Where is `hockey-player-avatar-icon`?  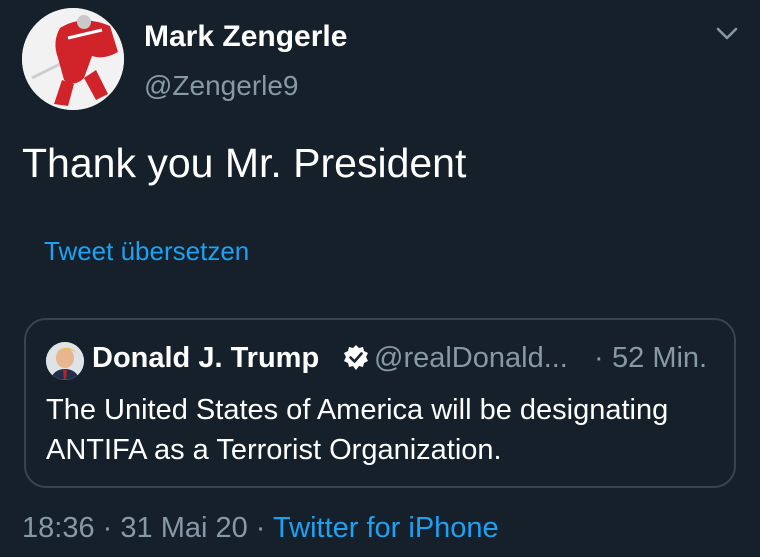 hockey-player-avatar-icon is located at coordinates (73, 59).